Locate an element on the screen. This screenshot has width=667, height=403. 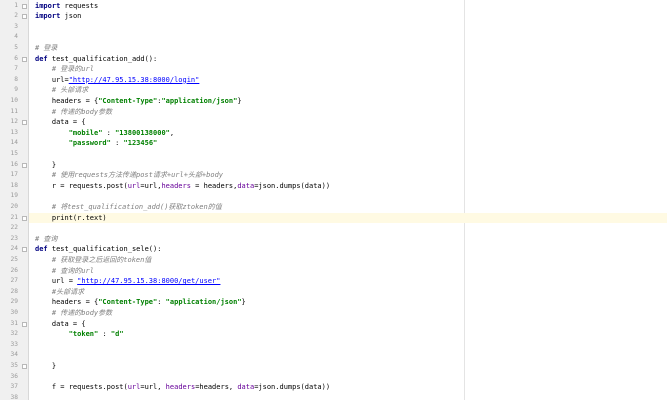
code-line: 5 # 登录 is located at coordinates (340, 48).